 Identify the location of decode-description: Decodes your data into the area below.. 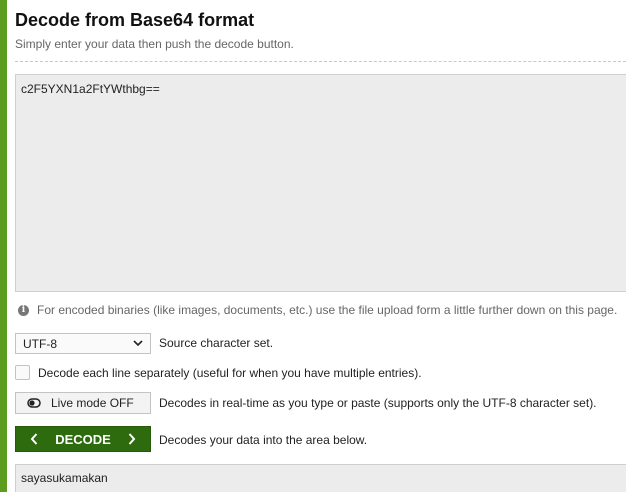
(263, 440).